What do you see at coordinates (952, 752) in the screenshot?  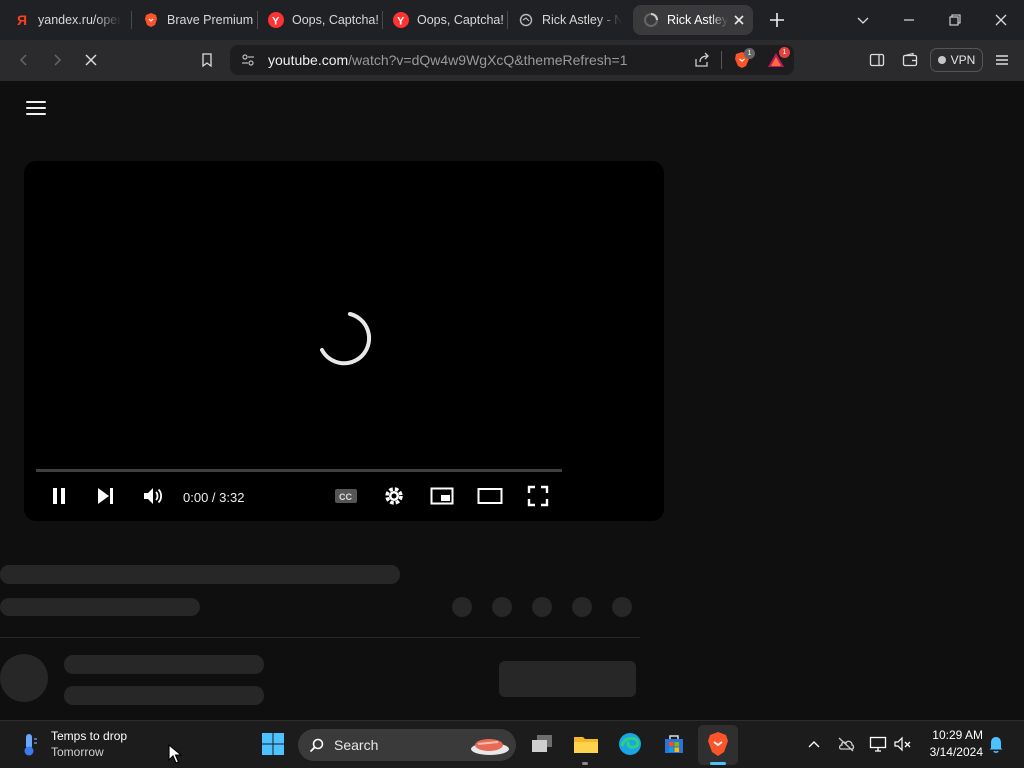 I see `clock-date: 3/14/2024` at bounding box center [952, 752].